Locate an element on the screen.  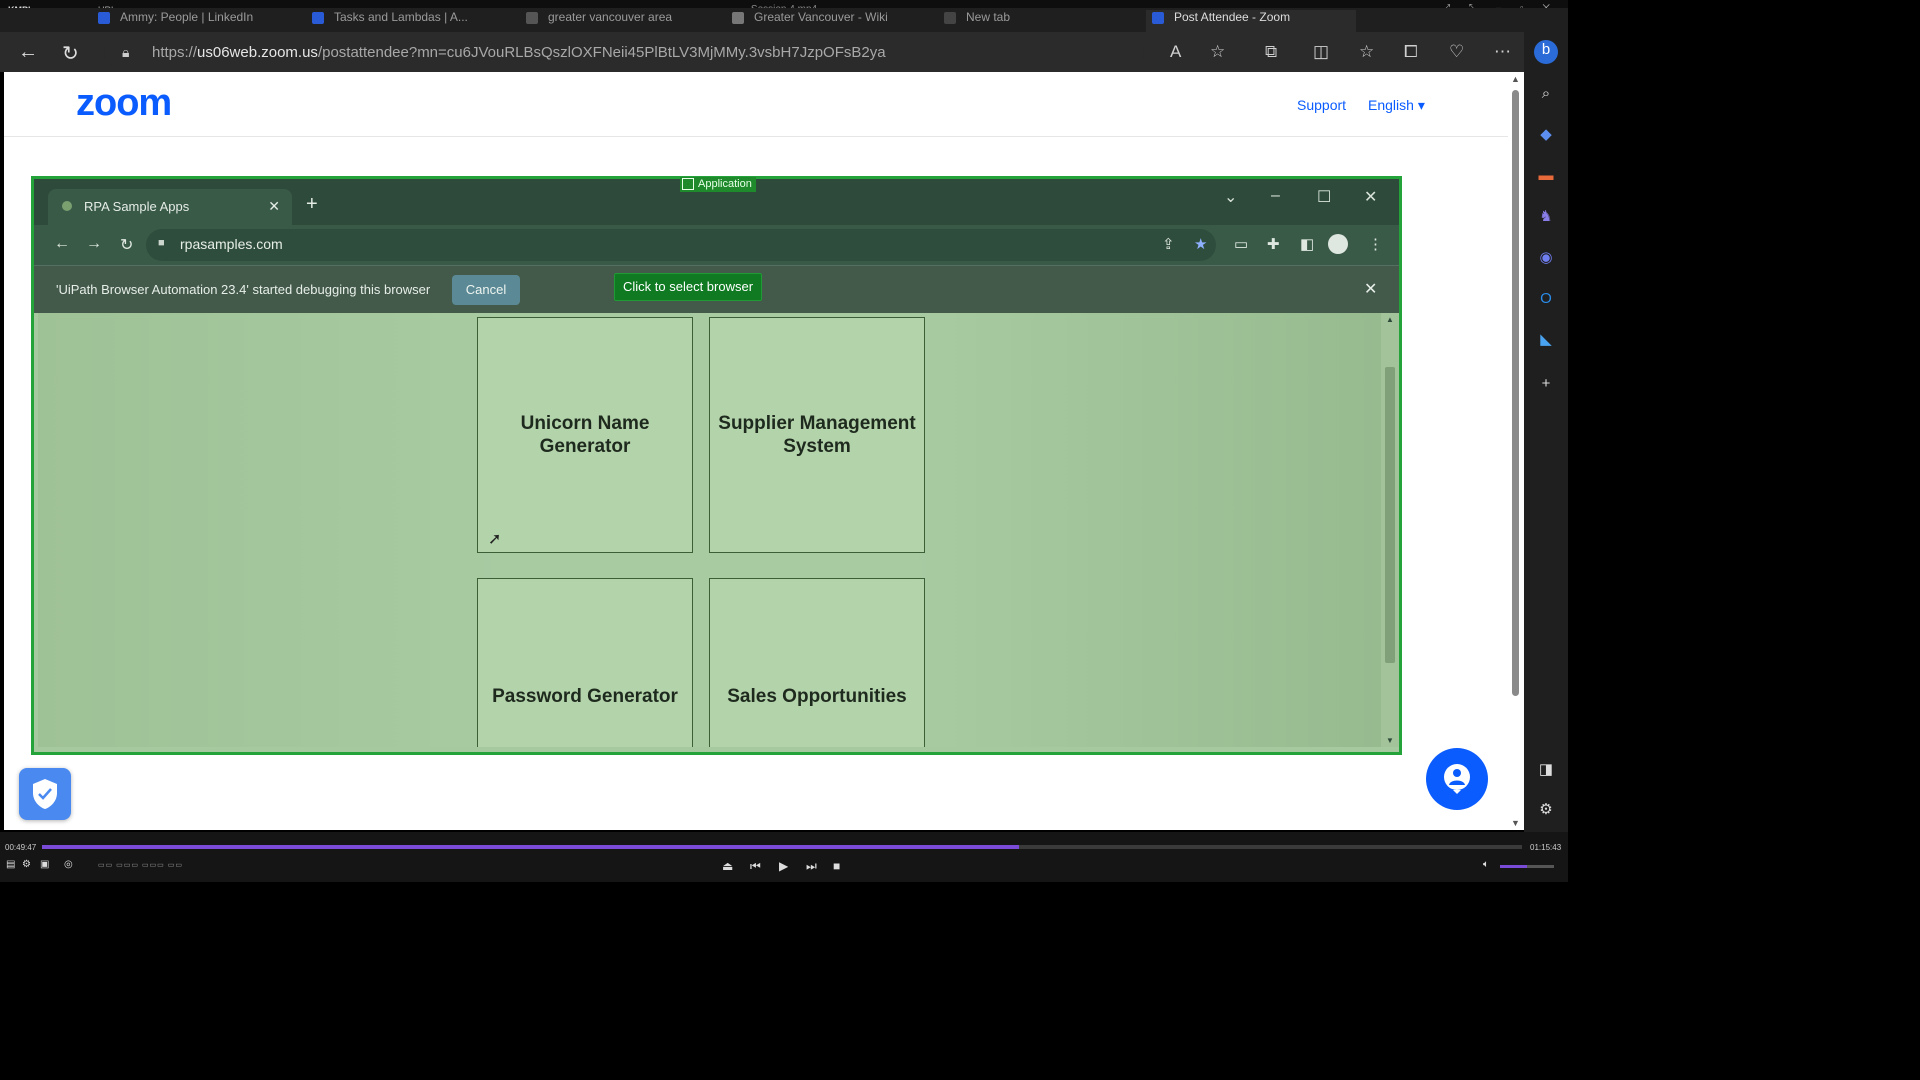
zoom-icon is located at coordinates (1158, 17).